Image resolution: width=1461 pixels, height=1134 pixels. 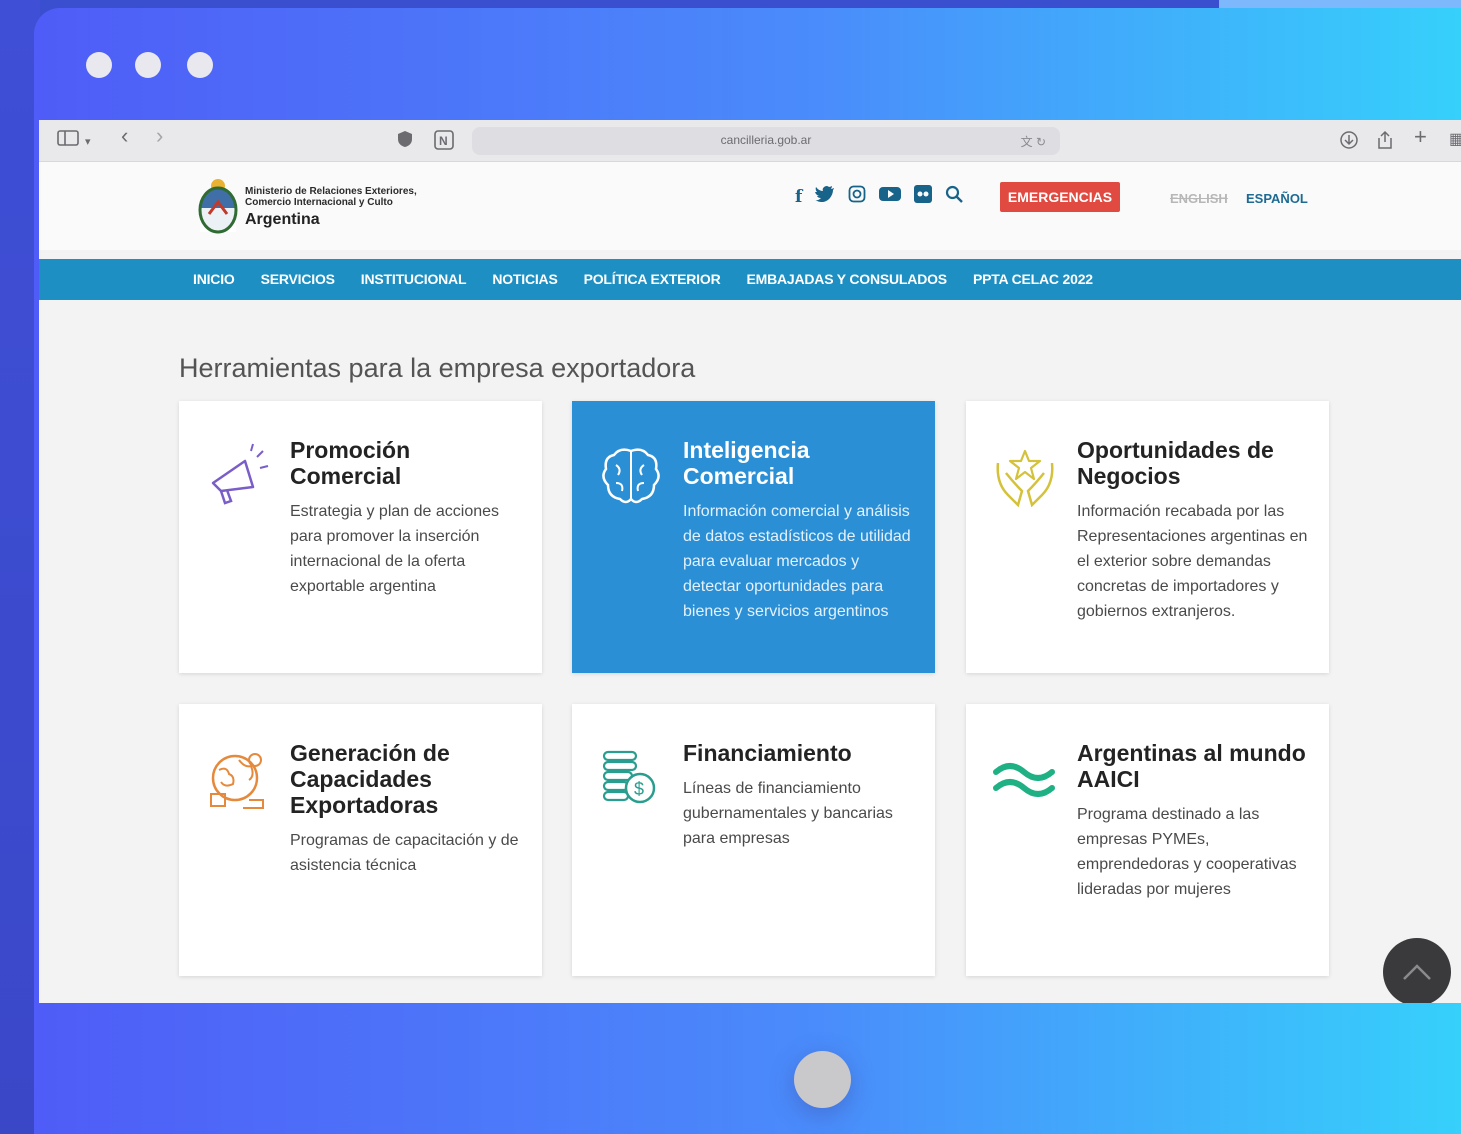 I want to click on address-bar: cancilleria.gob.ar 文 ↻, so click(x=766, y=141).